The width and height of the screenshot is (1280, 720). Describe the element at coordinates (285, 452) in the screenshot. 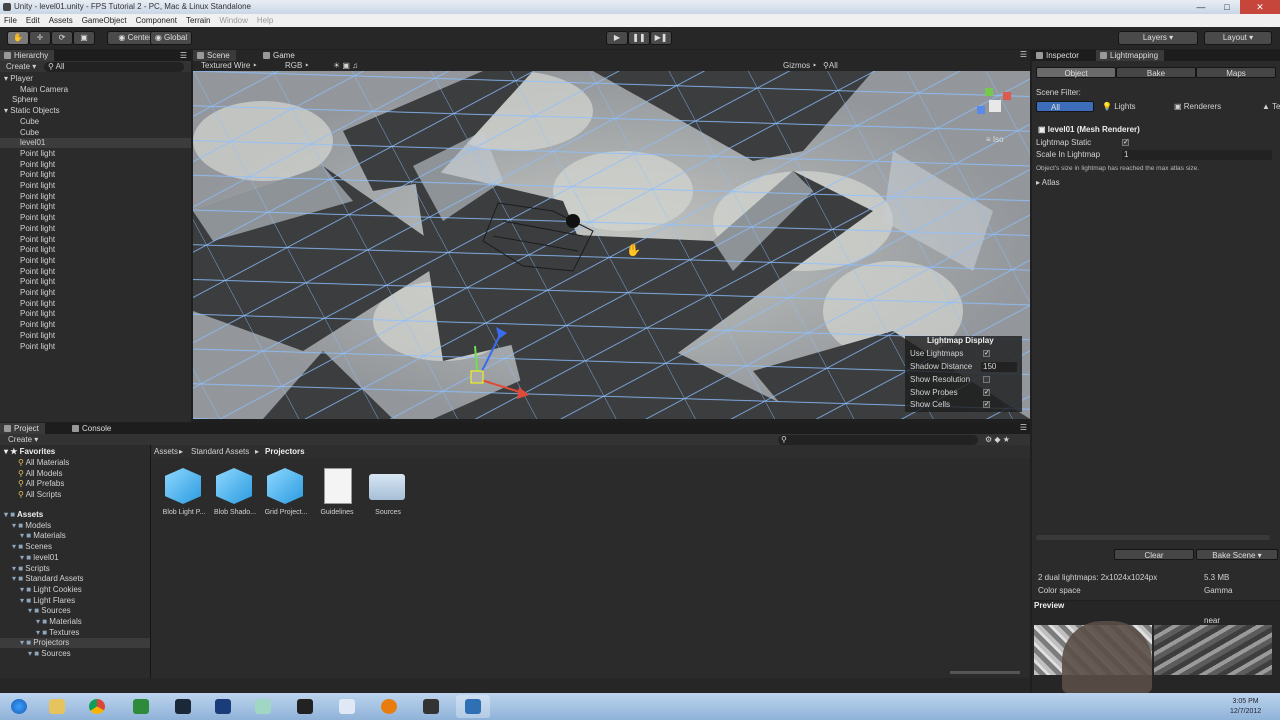

I see `breadcrumb-projectors: Projectors` at that location.